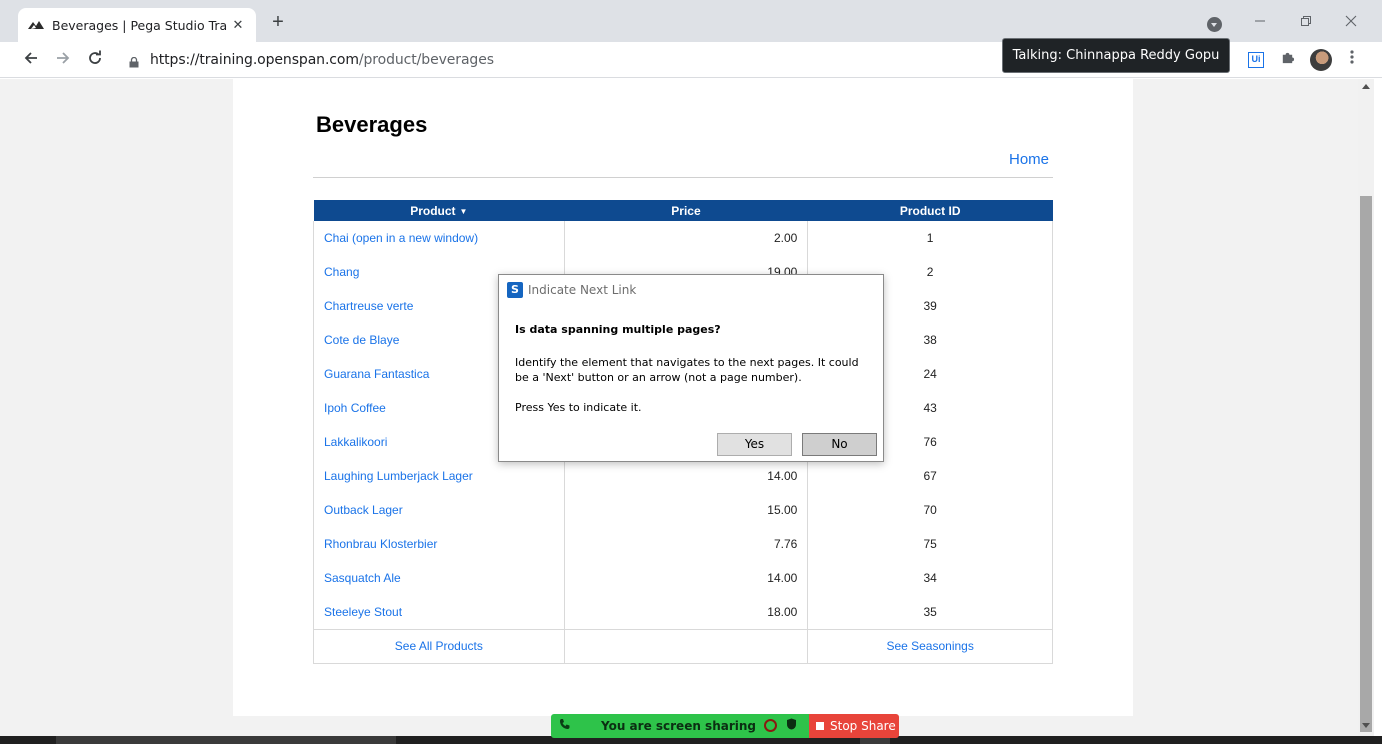 This screenshot has width=1382, height=744. What do you see at coordinates (564, 725) in the screenshot?
I see `phone-icon` at bounding box center [564, 725].